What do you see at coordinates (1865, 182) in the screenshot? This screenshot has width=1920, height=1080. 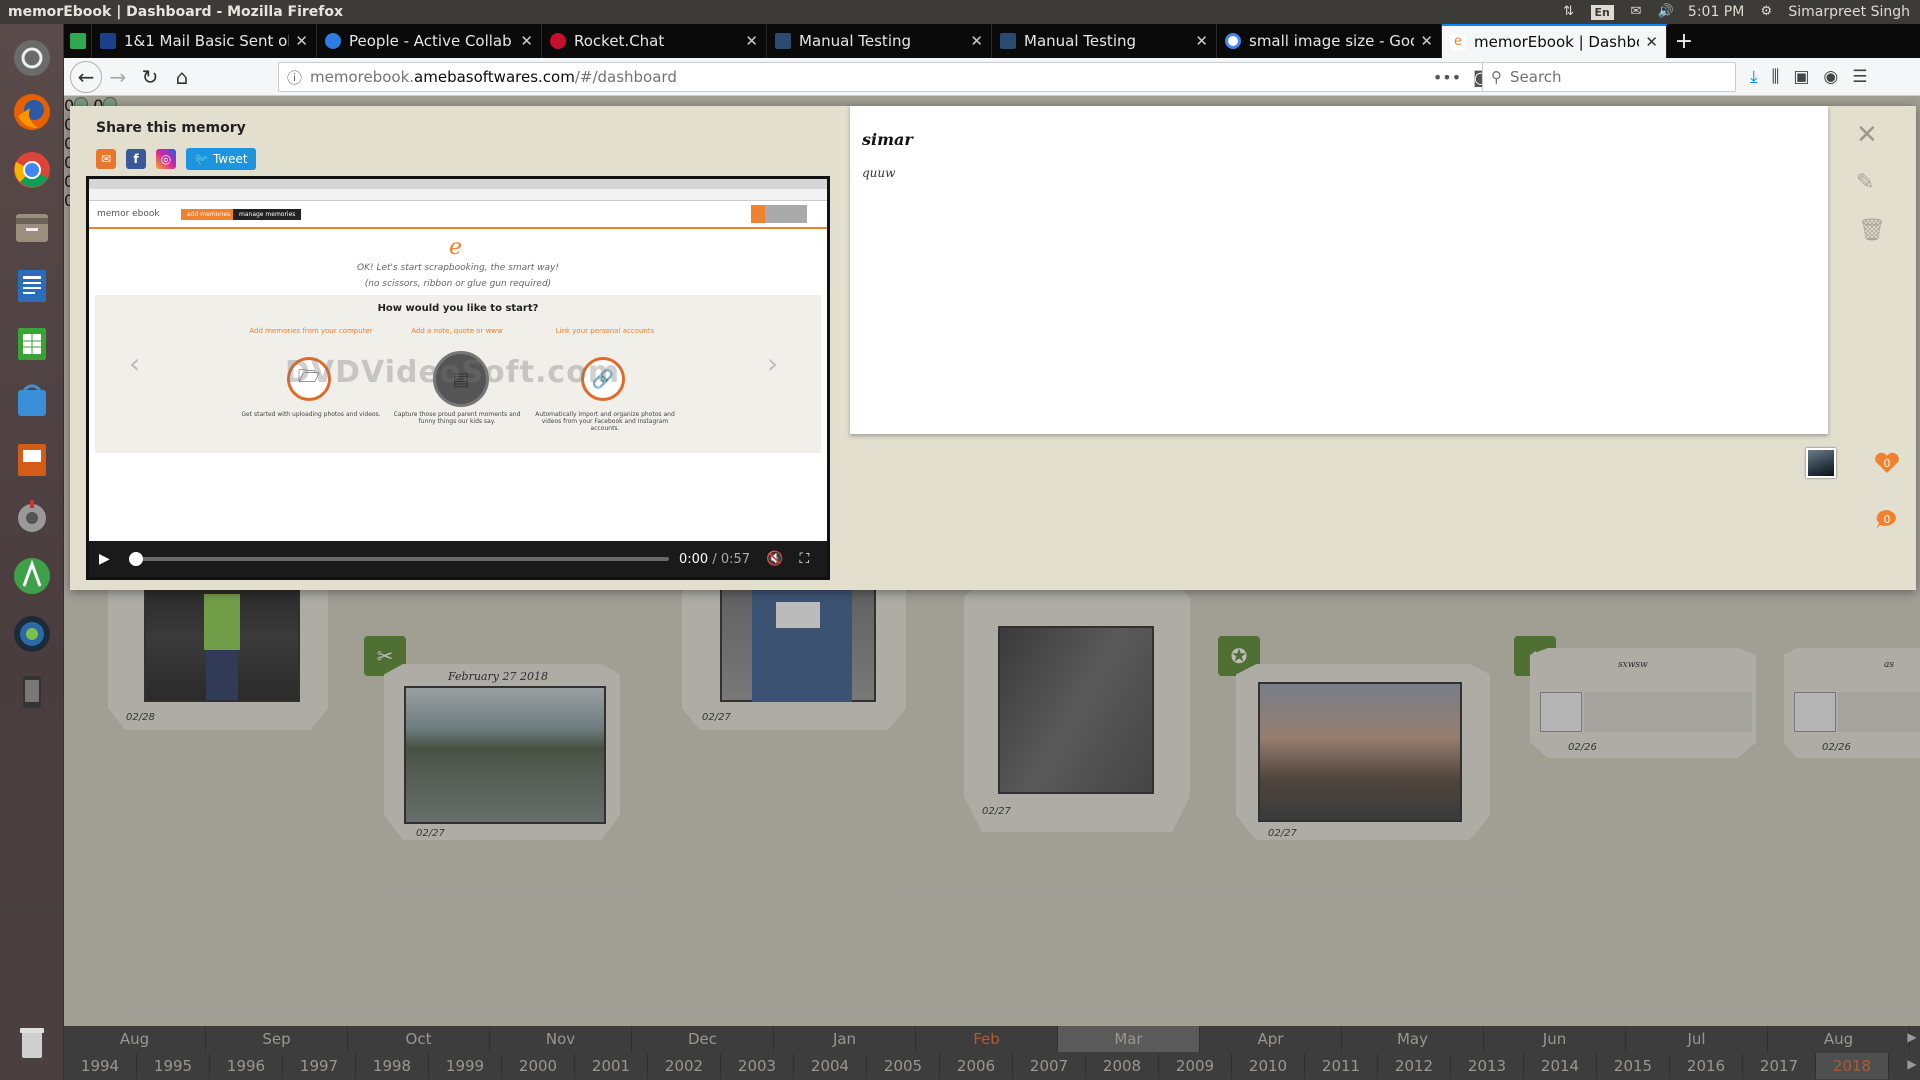 I see `edit-pencil-icon: ✎` at bounding box center [1865, 182].